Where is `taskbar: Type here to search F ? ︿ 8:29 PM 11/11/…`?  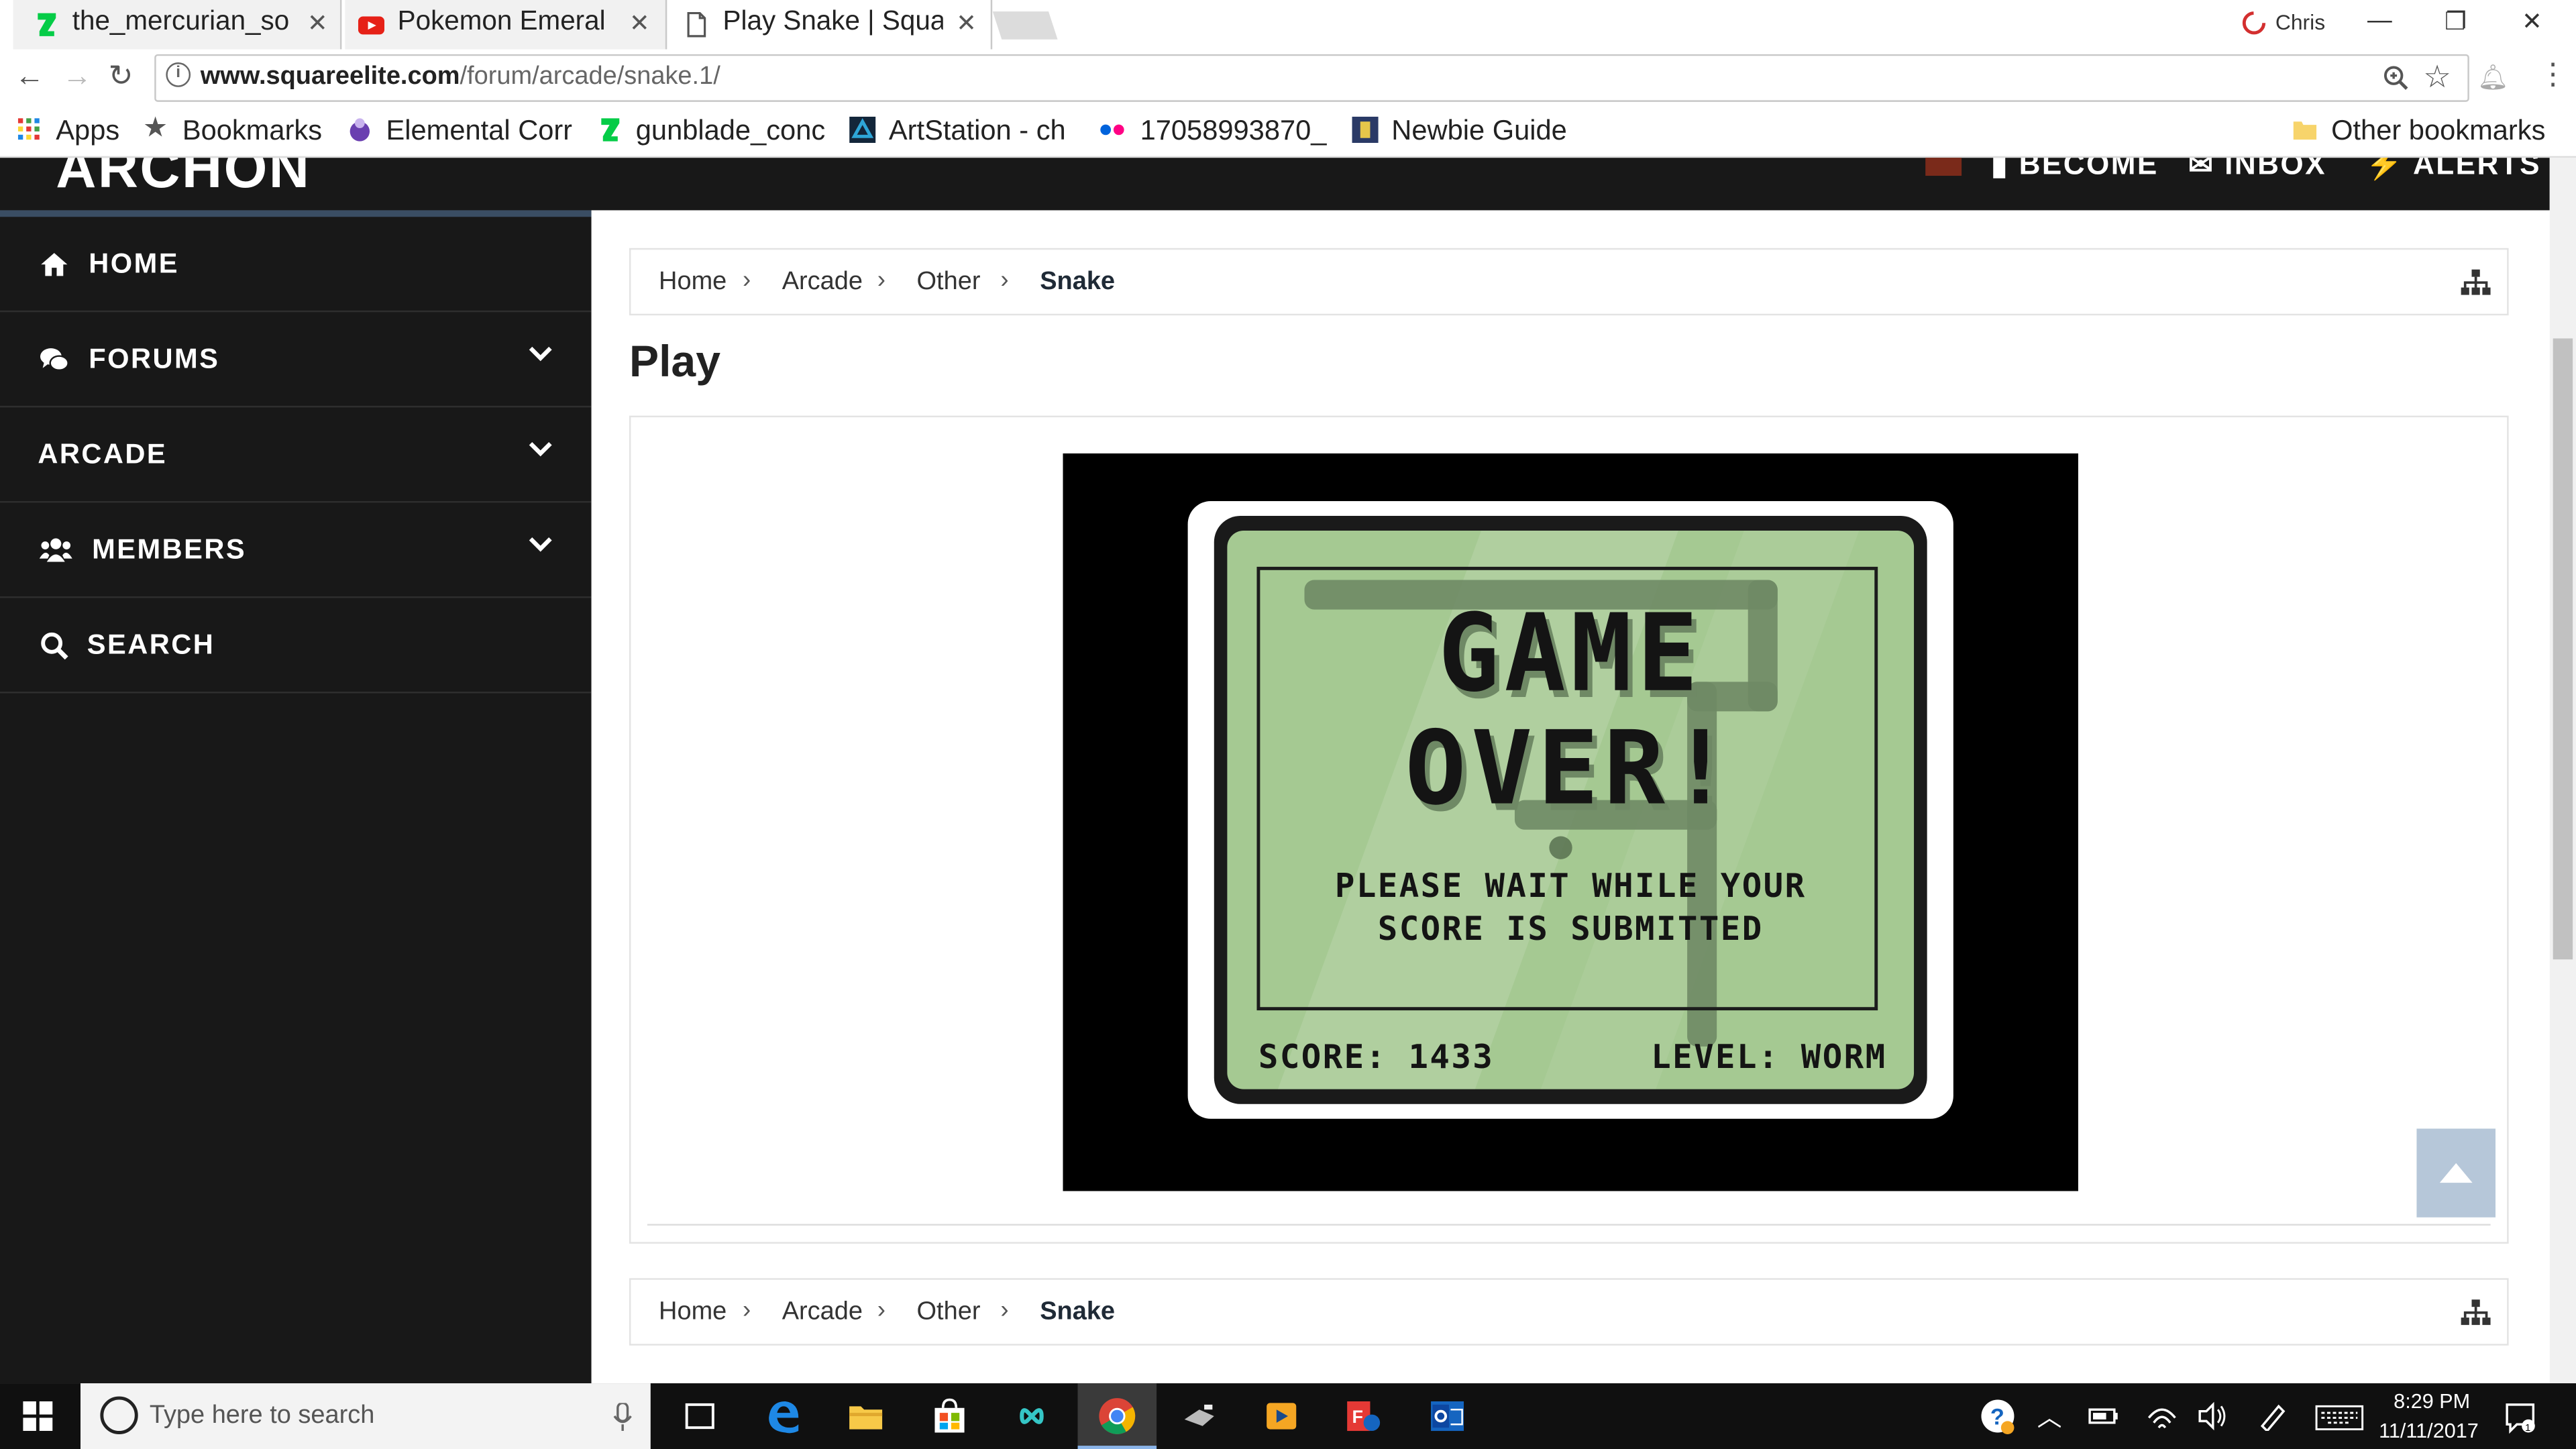 taskbar: Type here to search F ? ︿ 8:29 PM 11/11/… is located at coordinates (1288, 1416).